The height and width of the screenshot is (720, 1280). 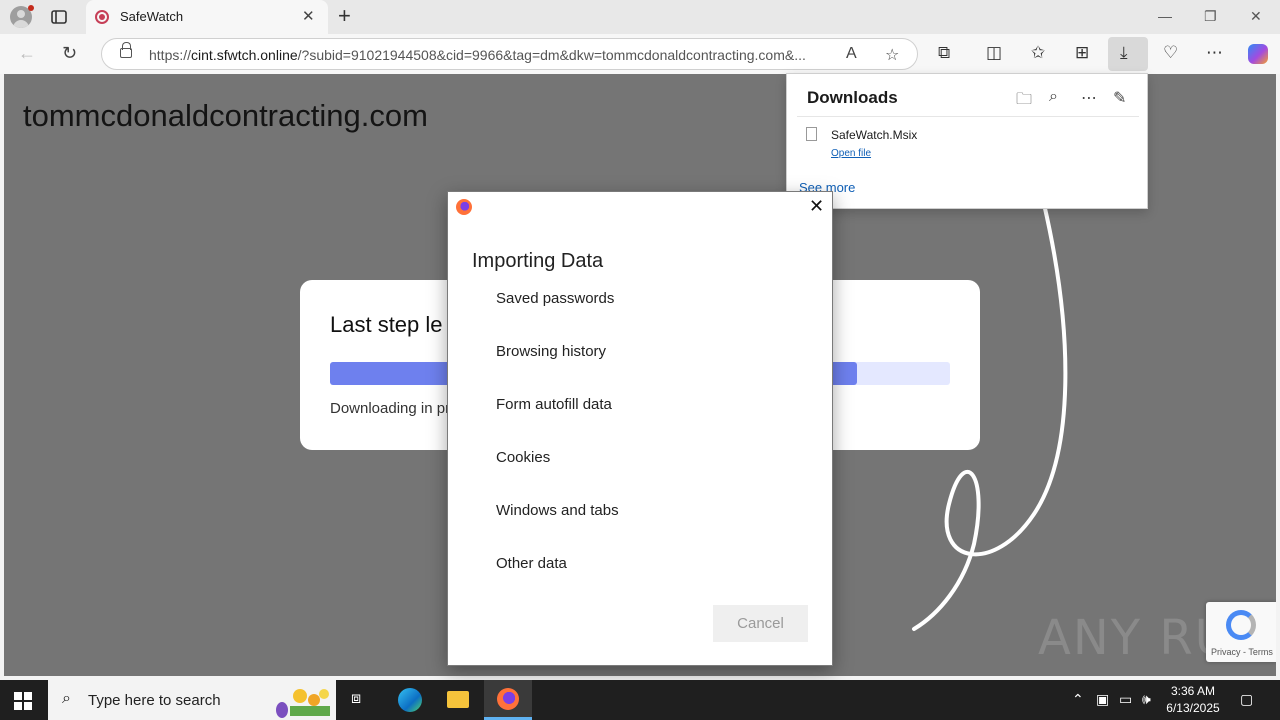 I want to click on browser-tab: SafeWatch ✕, so click(x=207, y=17).